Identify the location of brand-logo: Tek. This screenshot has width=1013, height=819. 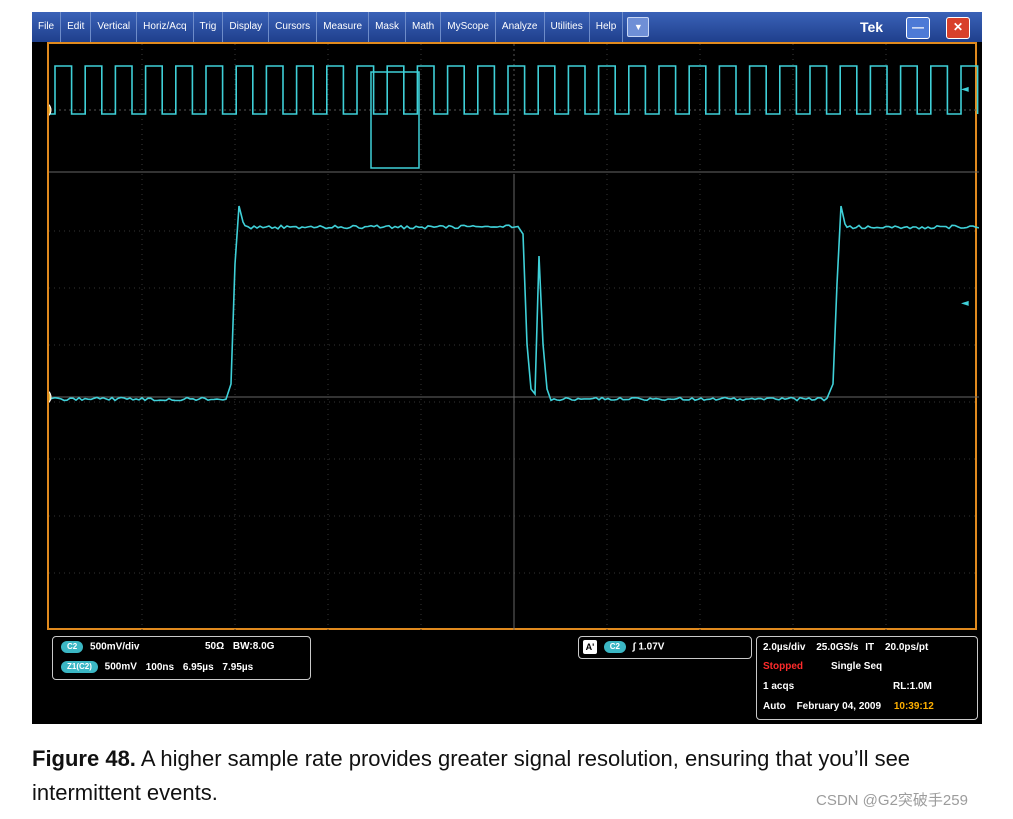
(871, 27).